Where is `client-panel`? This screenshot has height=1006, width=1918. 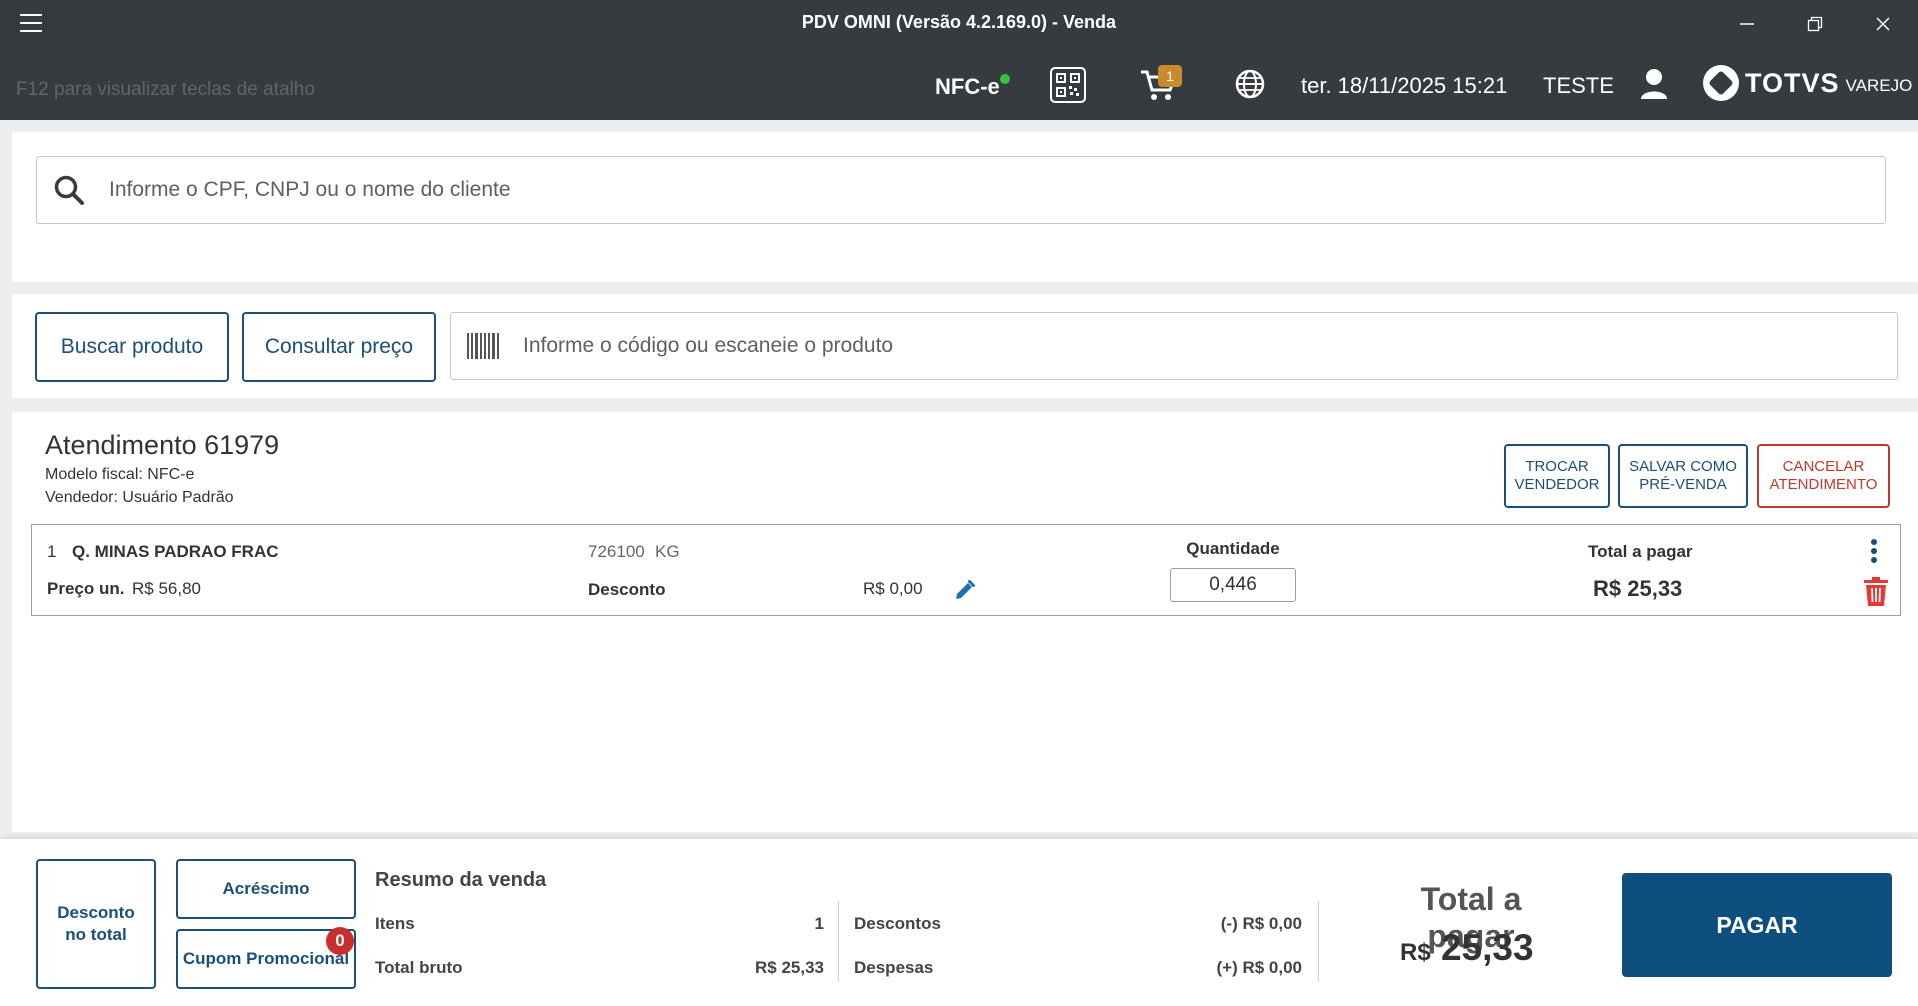
client-panel is located at coordinates (965, 207).